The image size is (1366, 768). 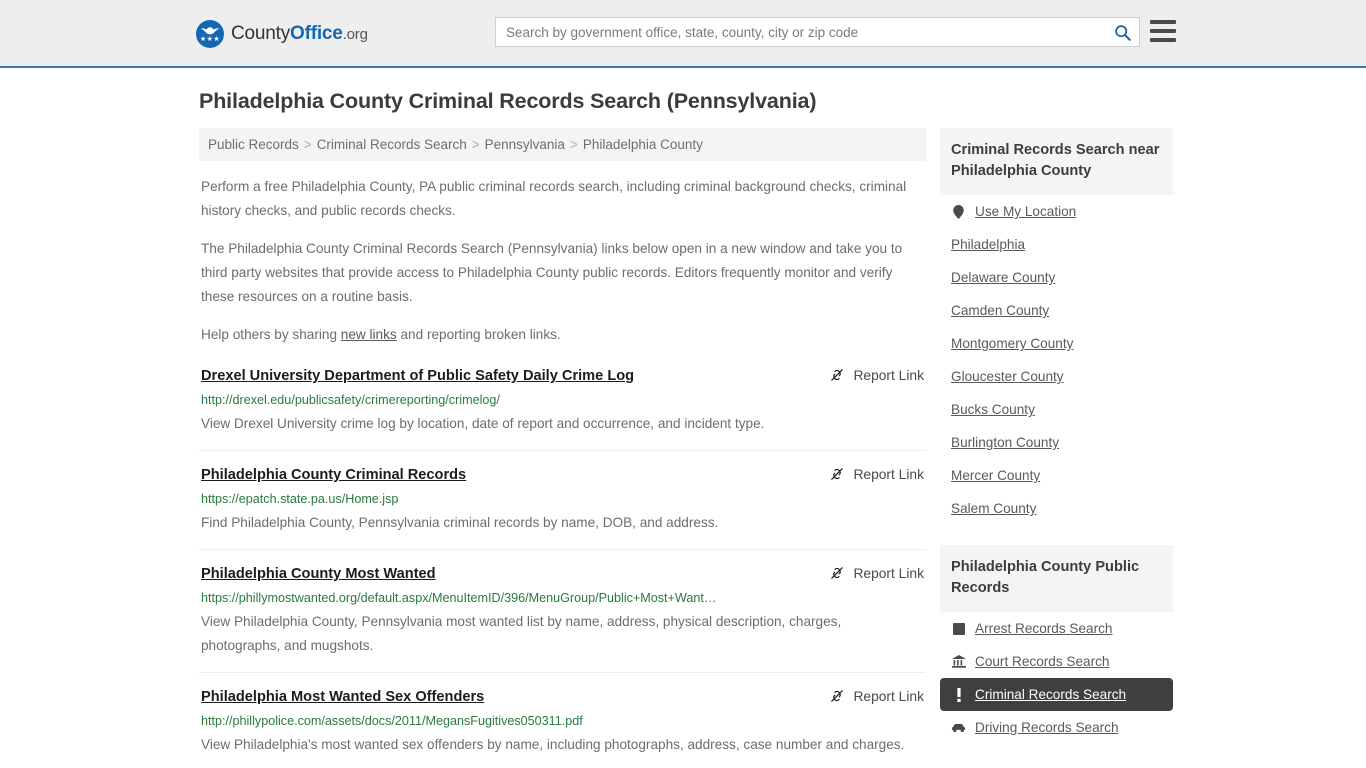 I want to click on sidebar-item-montgomery-county: Montgomery County, so click(x=1056, y=343).